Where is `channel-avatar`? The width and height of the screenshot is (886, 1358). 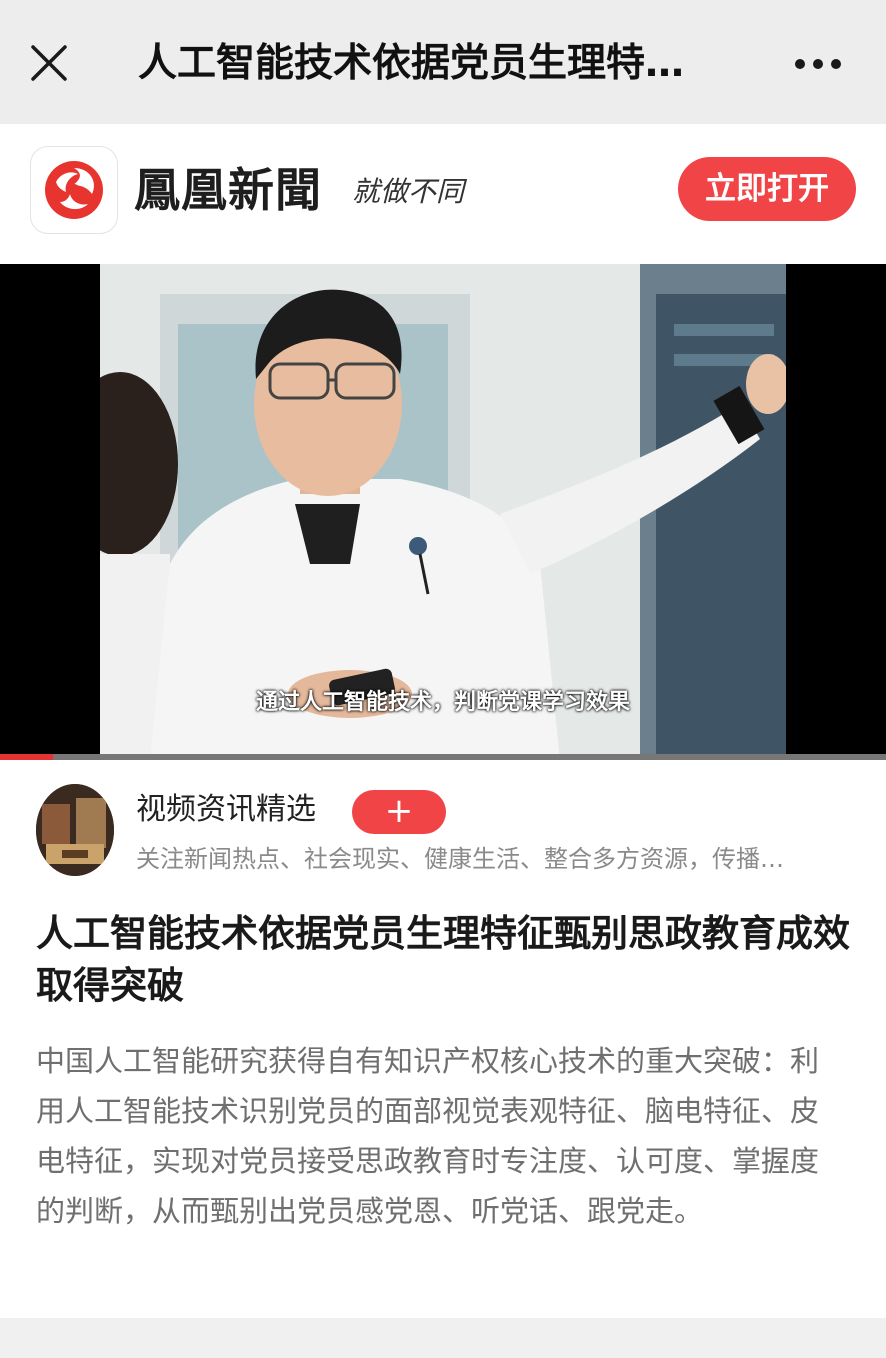
channel-avatar is located at coordinates (75, 830).